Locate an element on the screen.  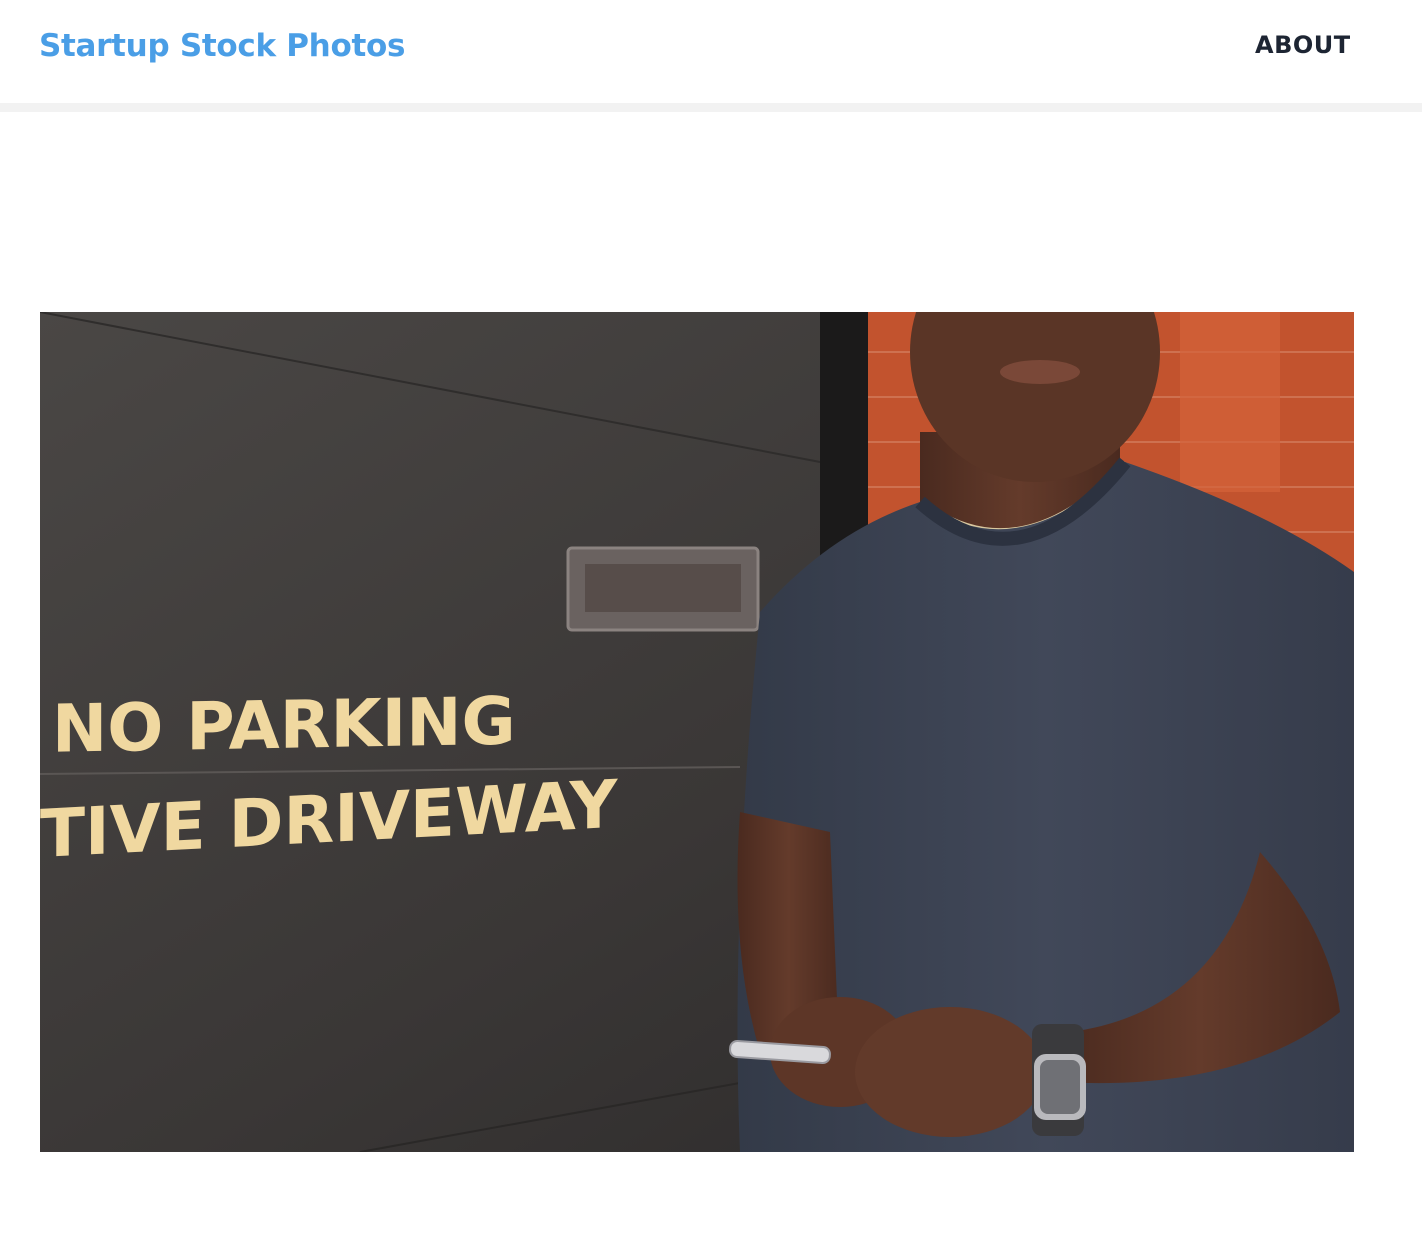
nav-about-link: ABOUT is located at coordinates (1303, 45).